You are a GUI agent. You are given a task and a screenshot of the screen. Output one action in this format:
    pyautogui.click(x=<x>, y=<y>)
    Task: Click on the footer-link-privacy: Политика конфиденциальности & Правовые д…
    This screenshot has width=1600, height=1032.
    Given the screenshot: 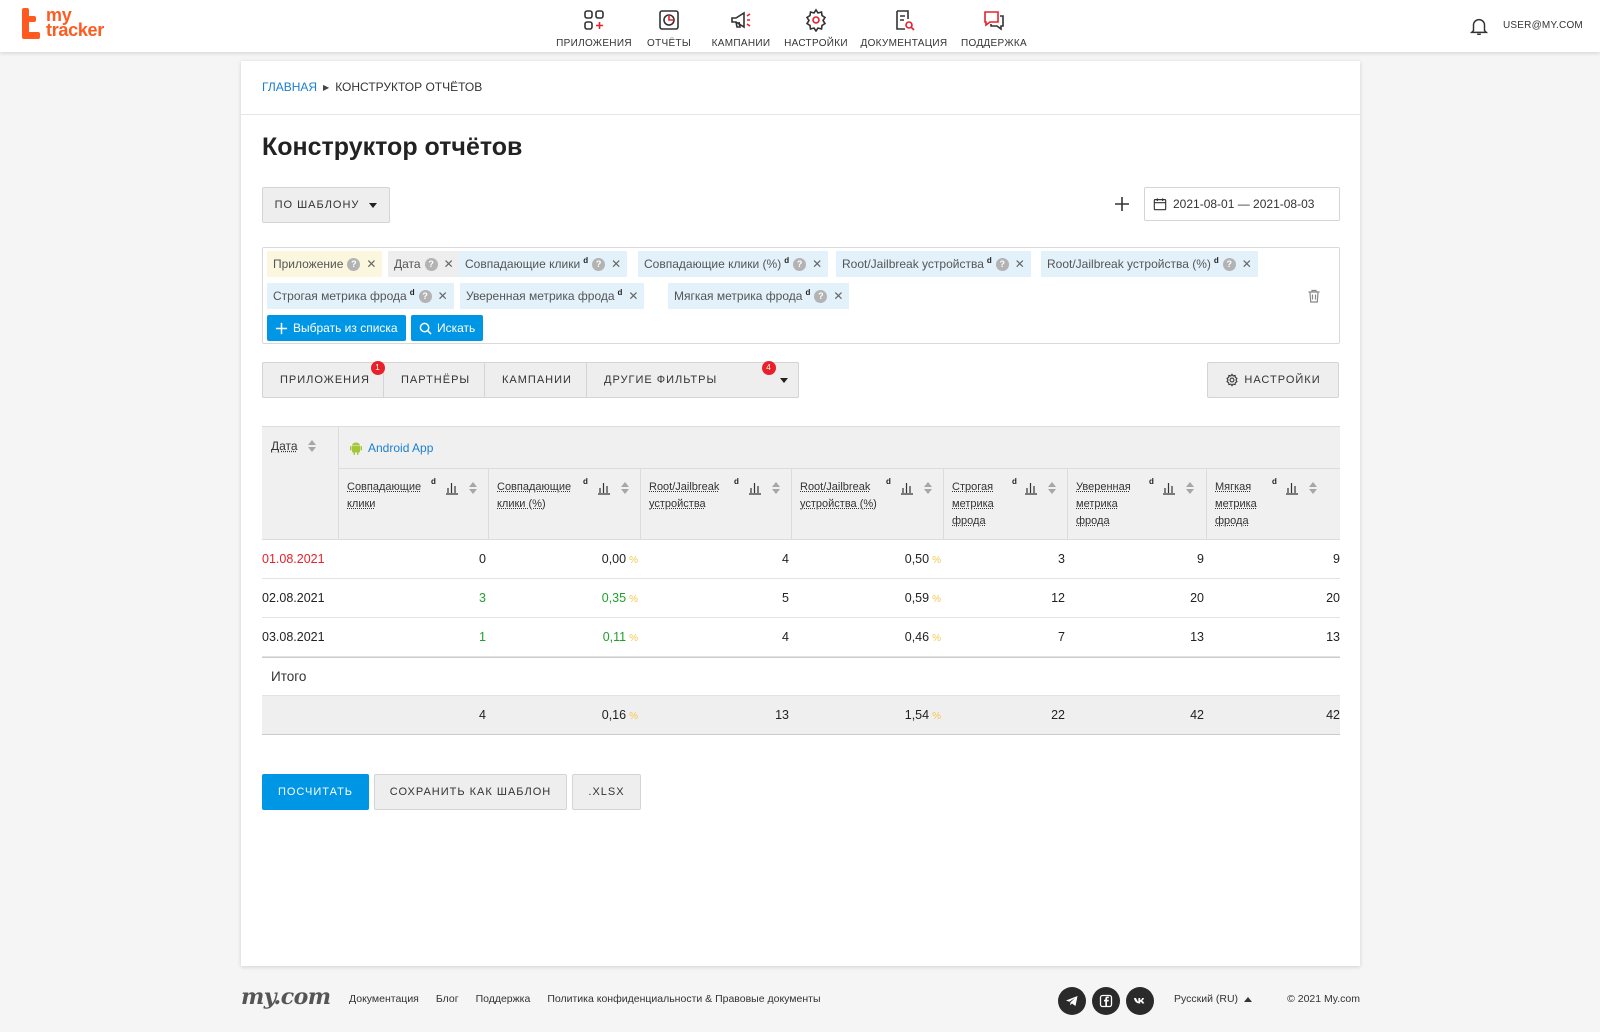 What is the action you would take?
    pyautogui.click(x=683, y=999)
    